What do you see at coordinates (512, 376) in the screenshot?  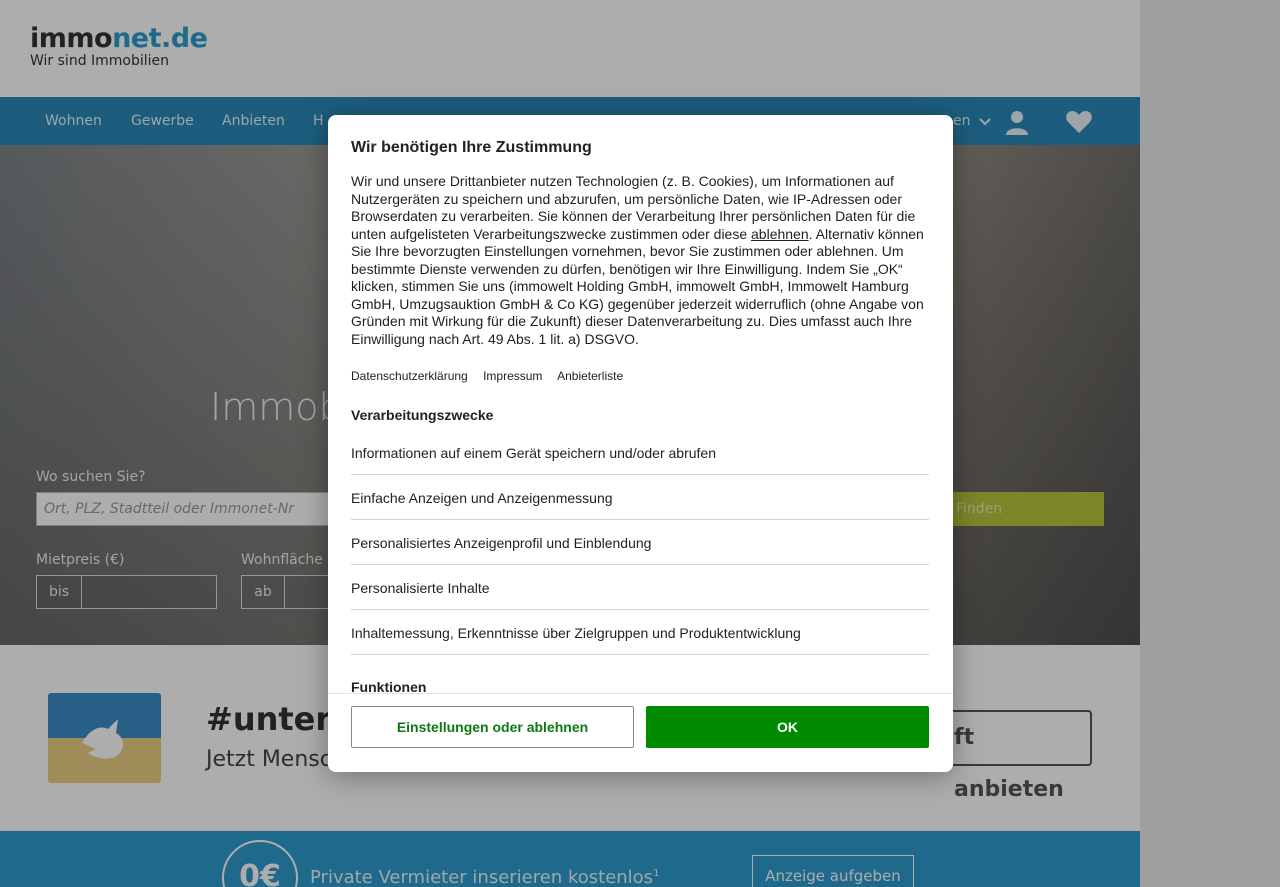 I see `imprint-link: Impressum` at bounding box center [512, 376].